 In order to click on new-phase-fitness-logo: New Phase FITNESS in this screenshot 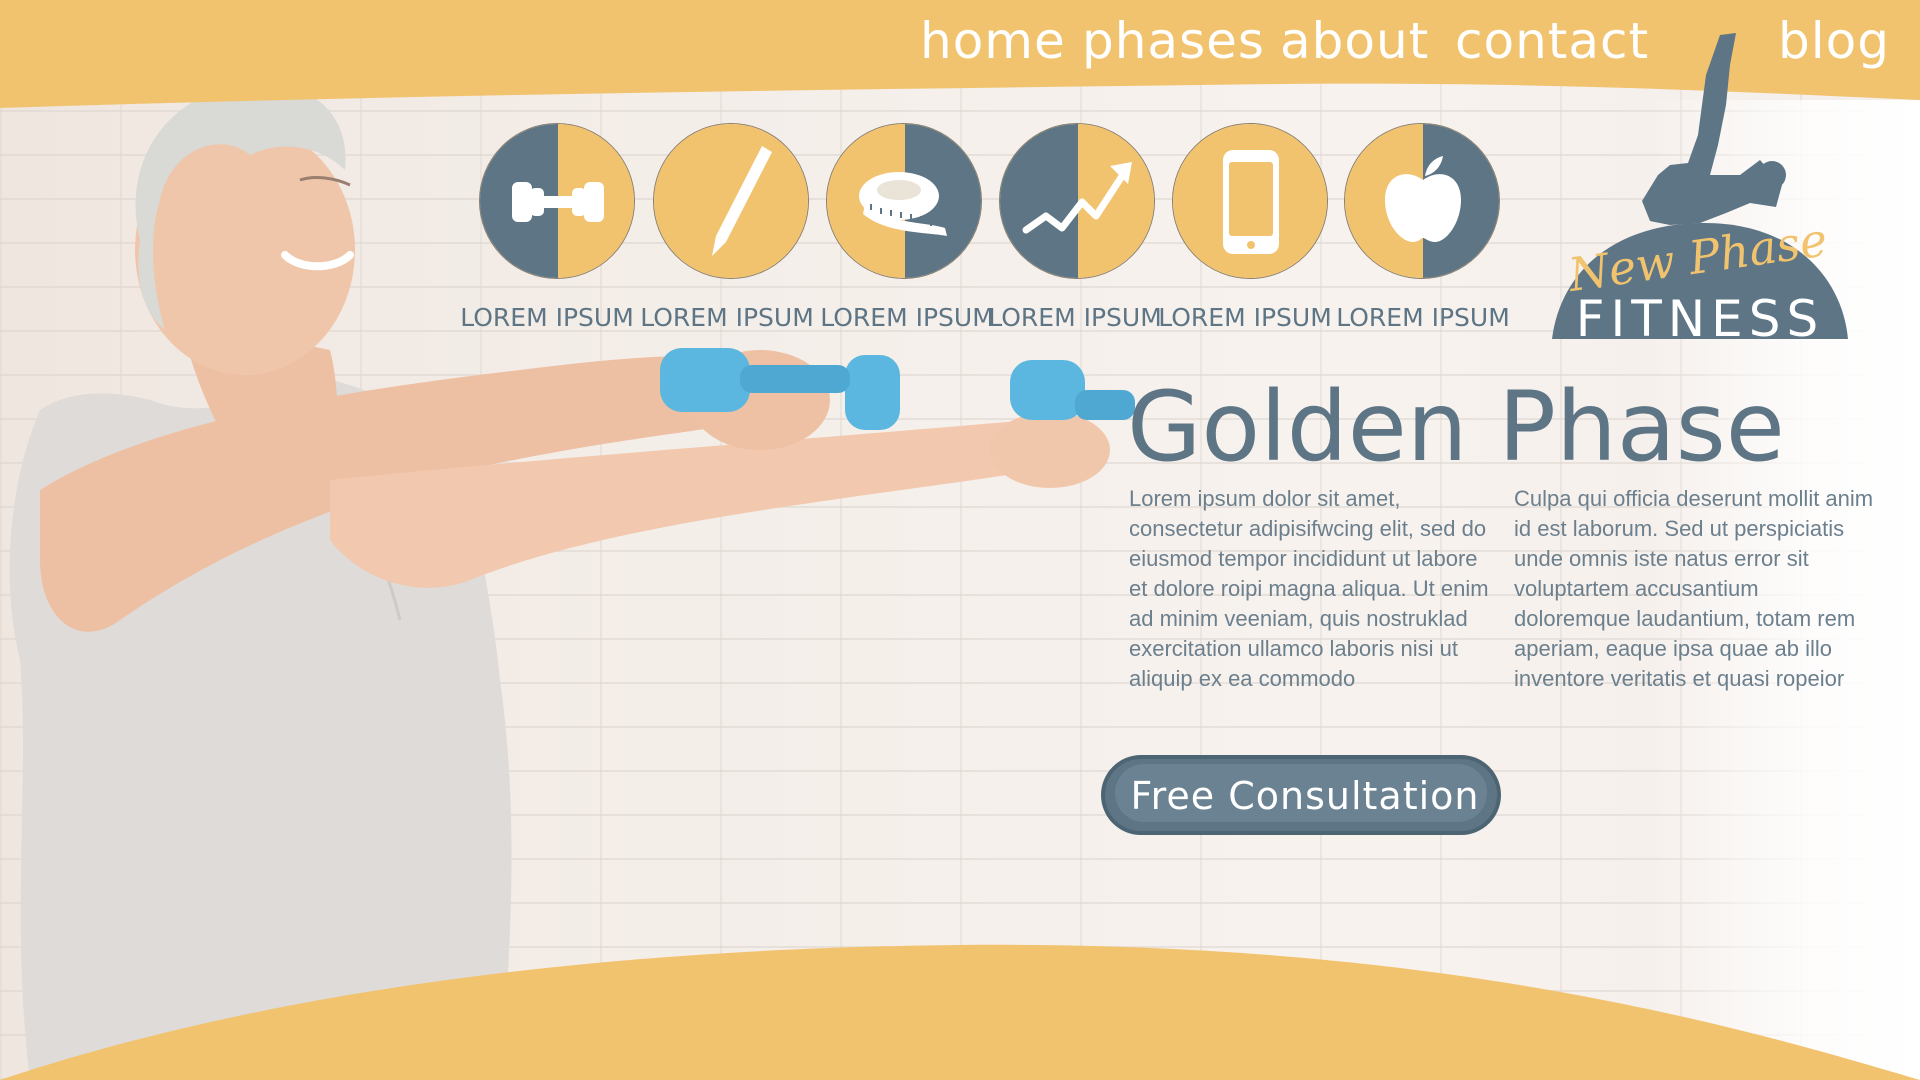, I will do `click(1700, 185)`.